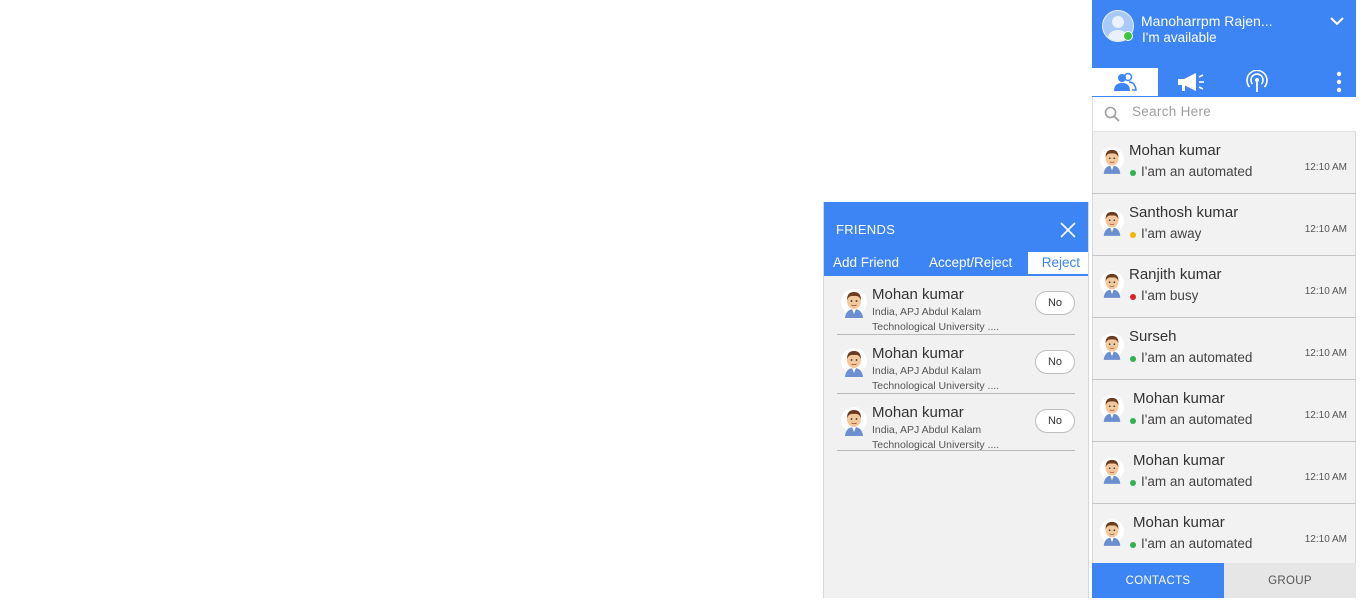  I want to click on broadcast-tab, so click(1257, 82).